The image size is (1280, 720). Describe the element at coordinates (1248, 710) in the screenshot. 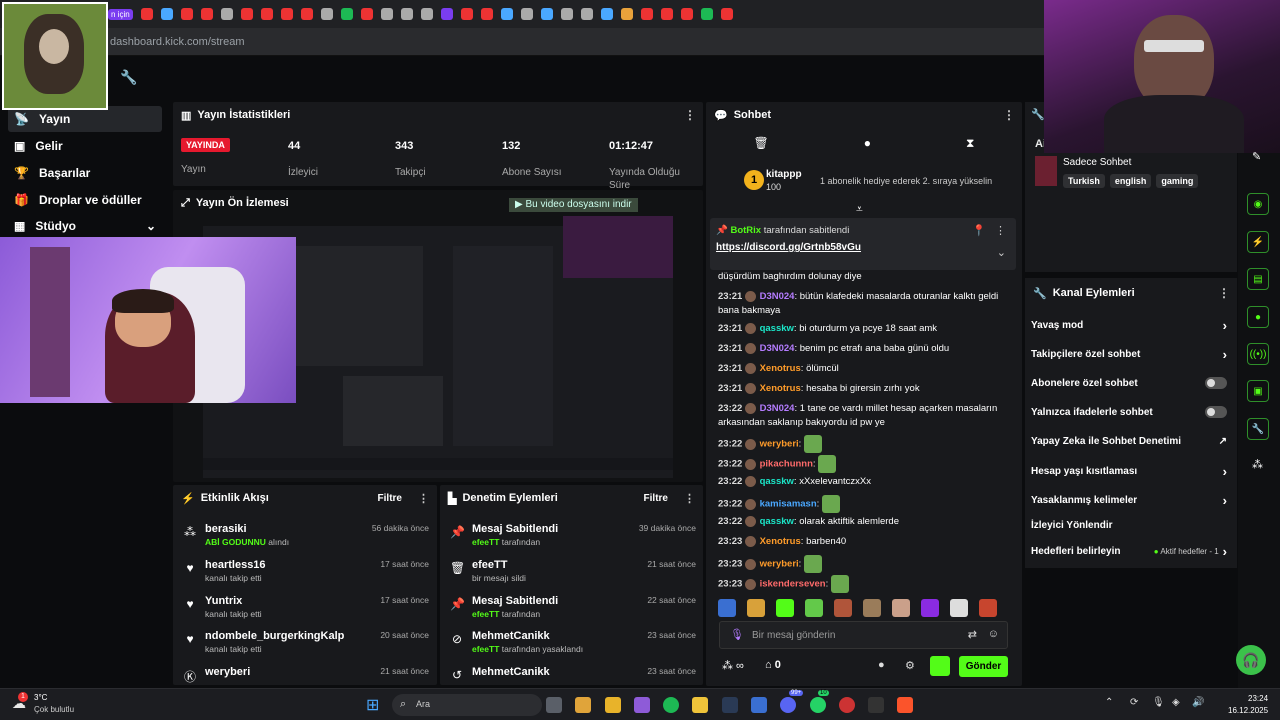

I see `clock-date: 16.12.2025` at that location.